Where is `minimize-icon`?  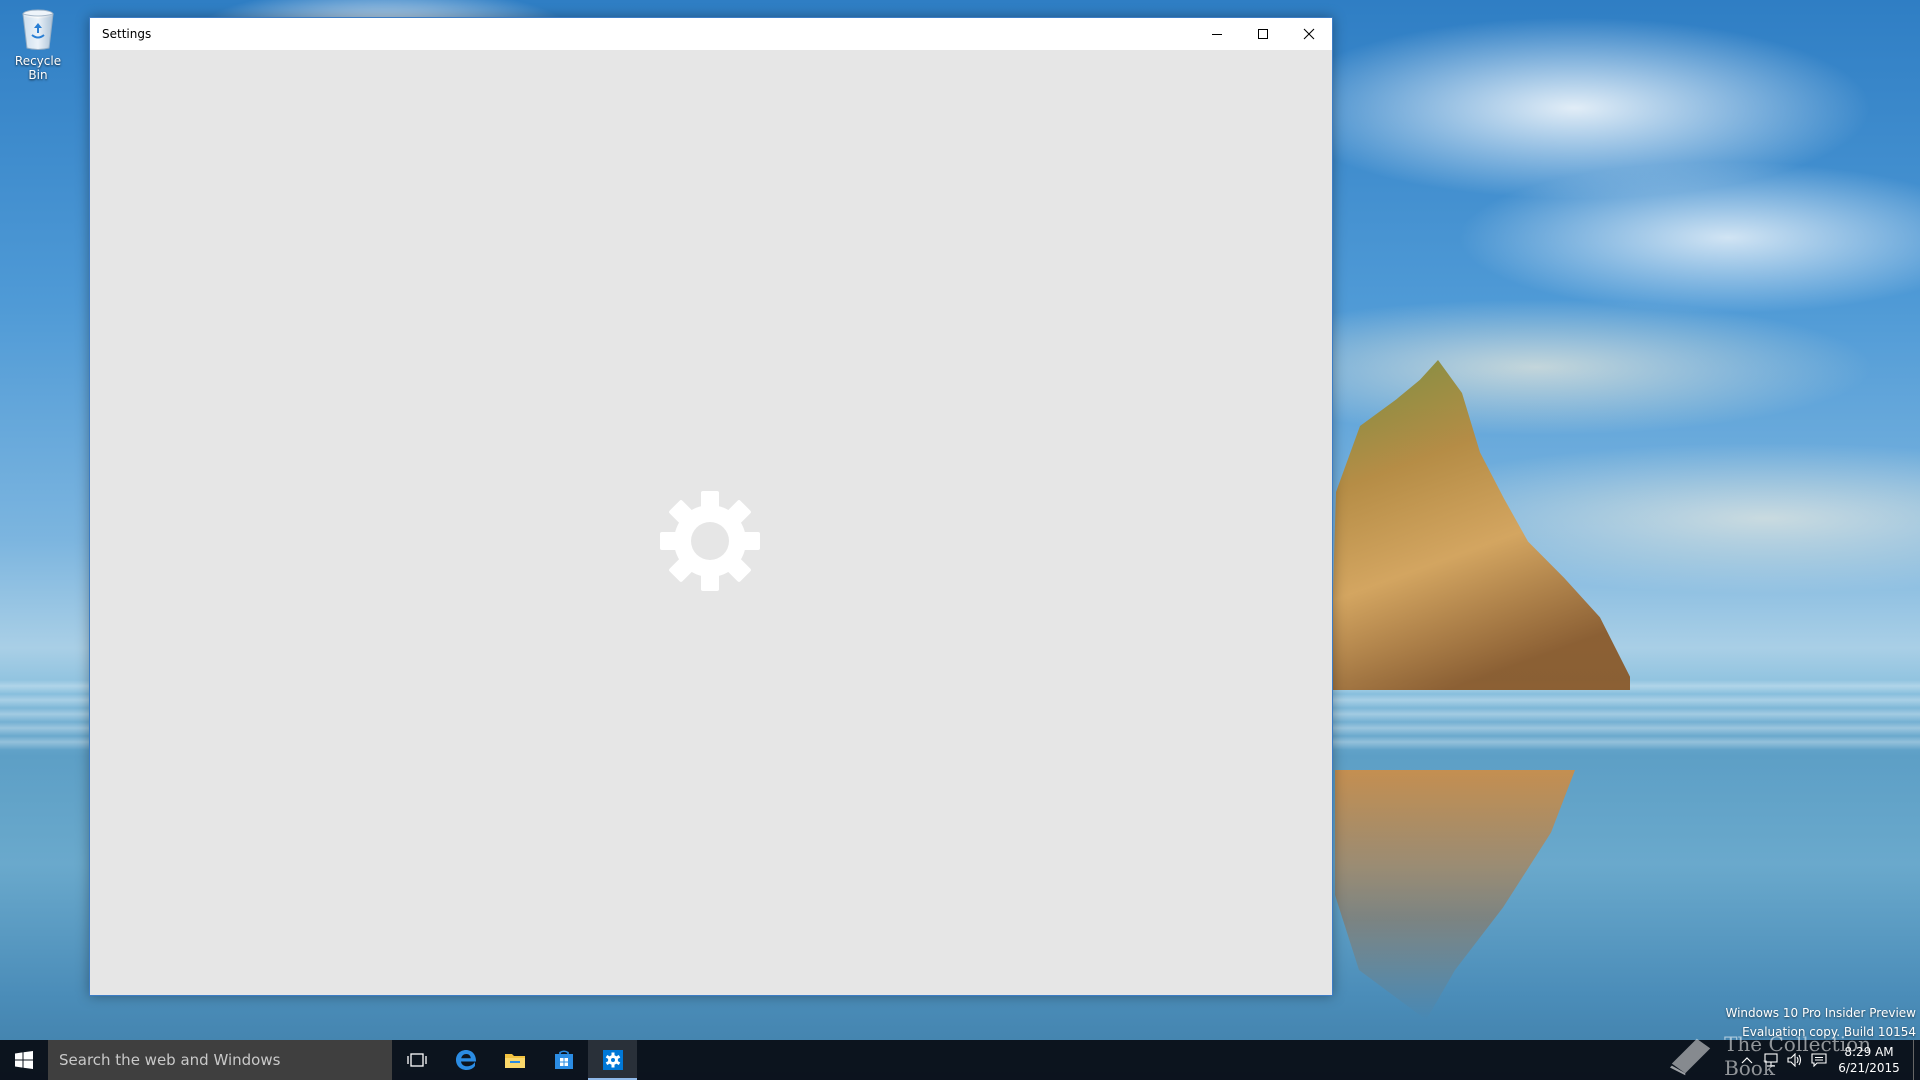 minimize-icon is located at coordinates (1217, 34).